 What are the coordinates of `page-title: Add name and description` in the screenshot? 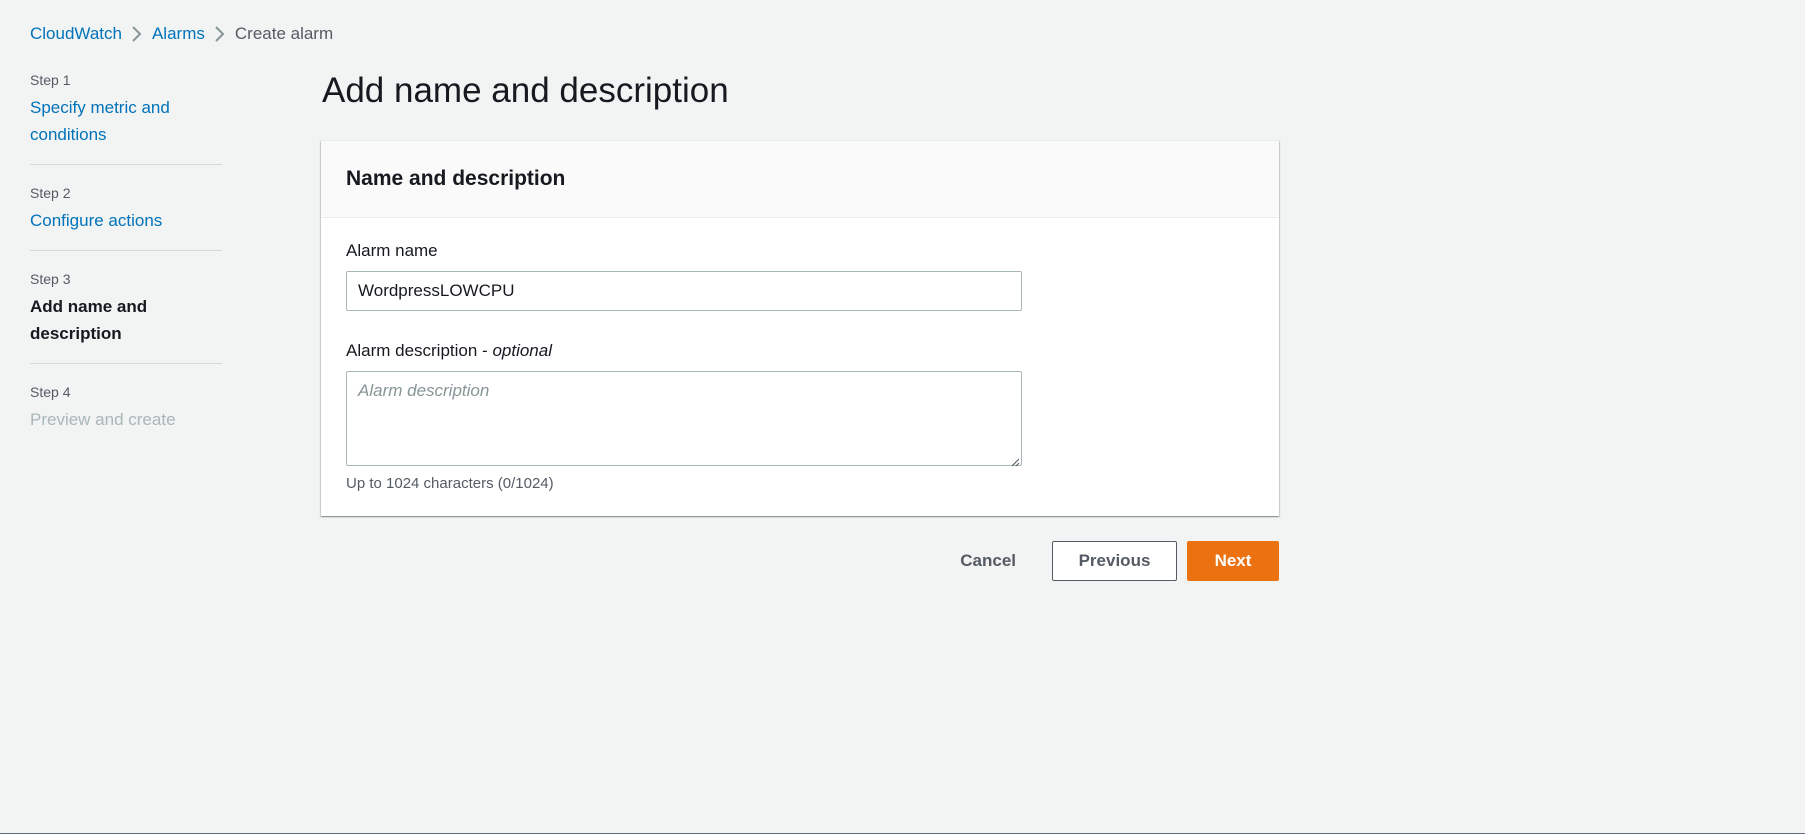 It's located at (525, 90).